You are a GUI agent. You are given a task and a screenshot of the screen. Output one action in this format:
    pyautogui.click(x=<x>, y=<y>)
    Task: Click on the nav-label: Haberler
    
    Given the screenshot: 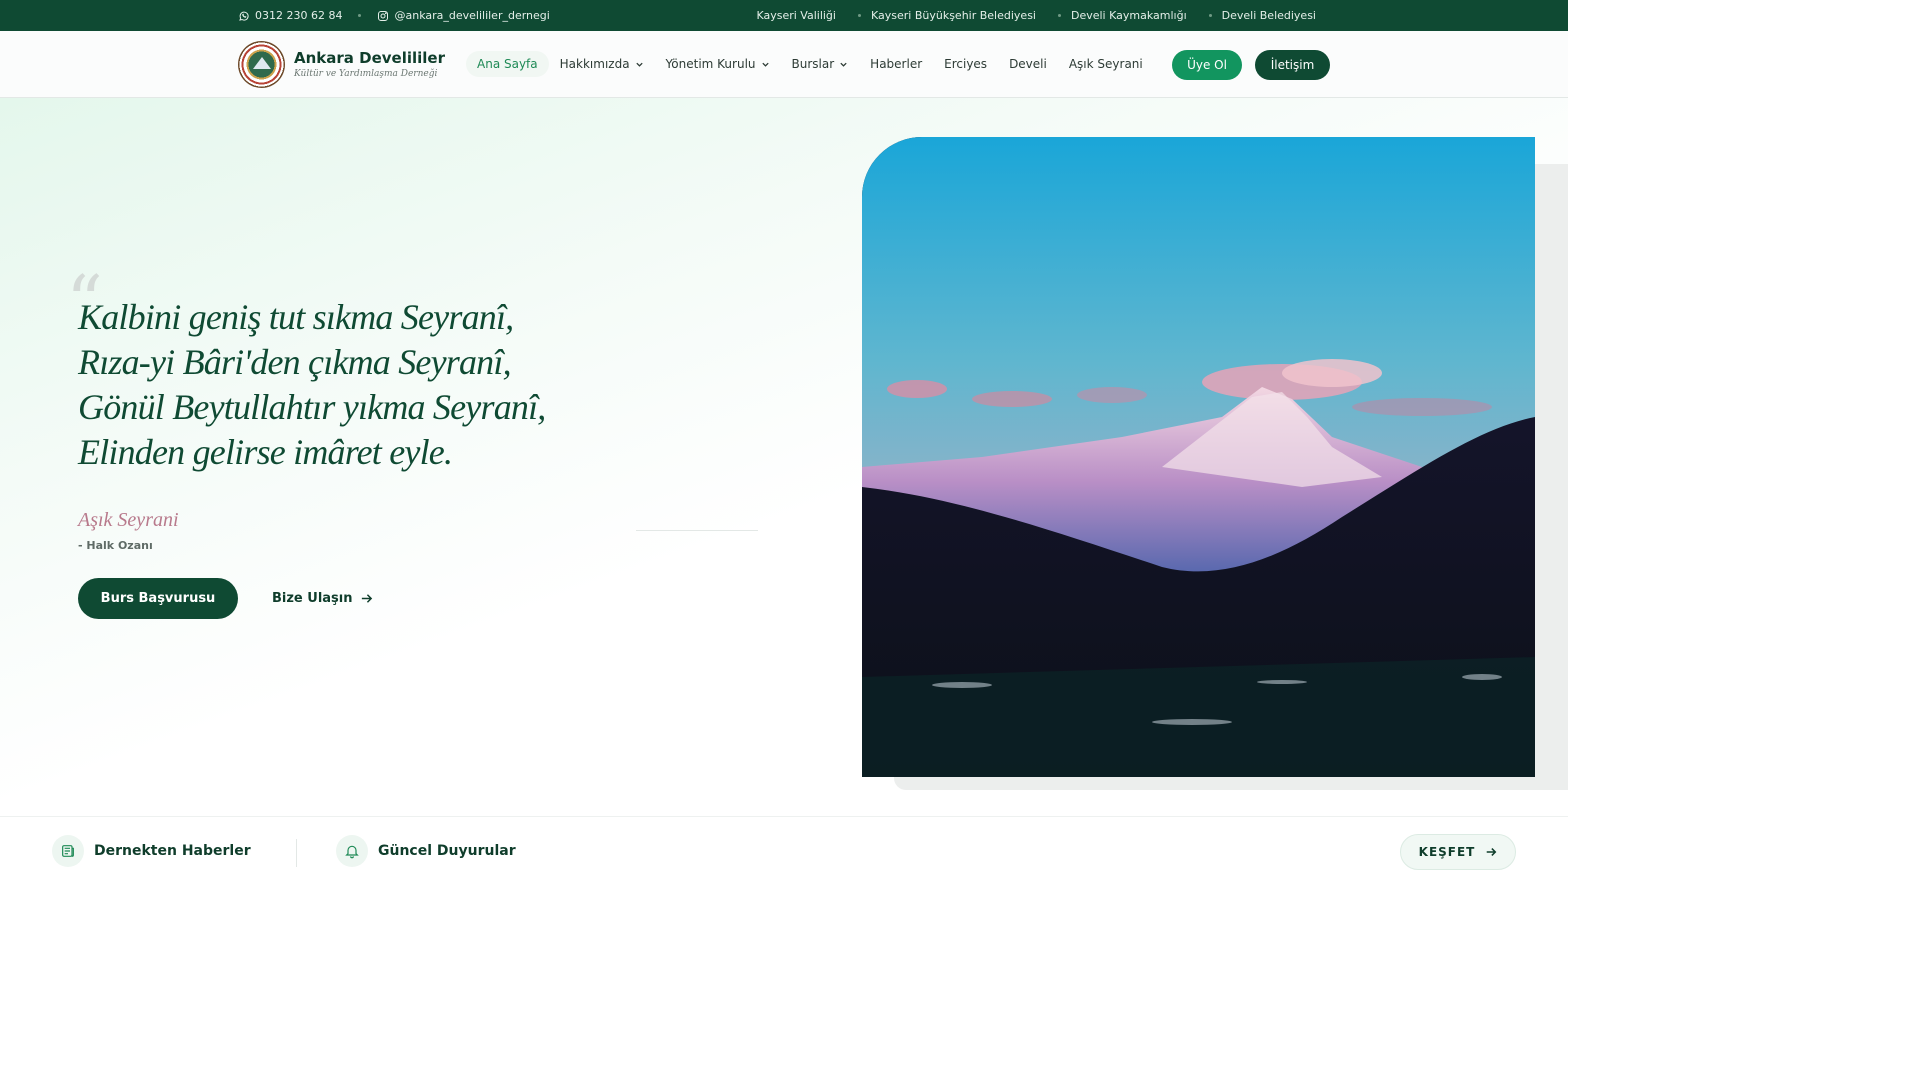 What is the action you would take?
    pyautogui.click(x=896, y=64)
    